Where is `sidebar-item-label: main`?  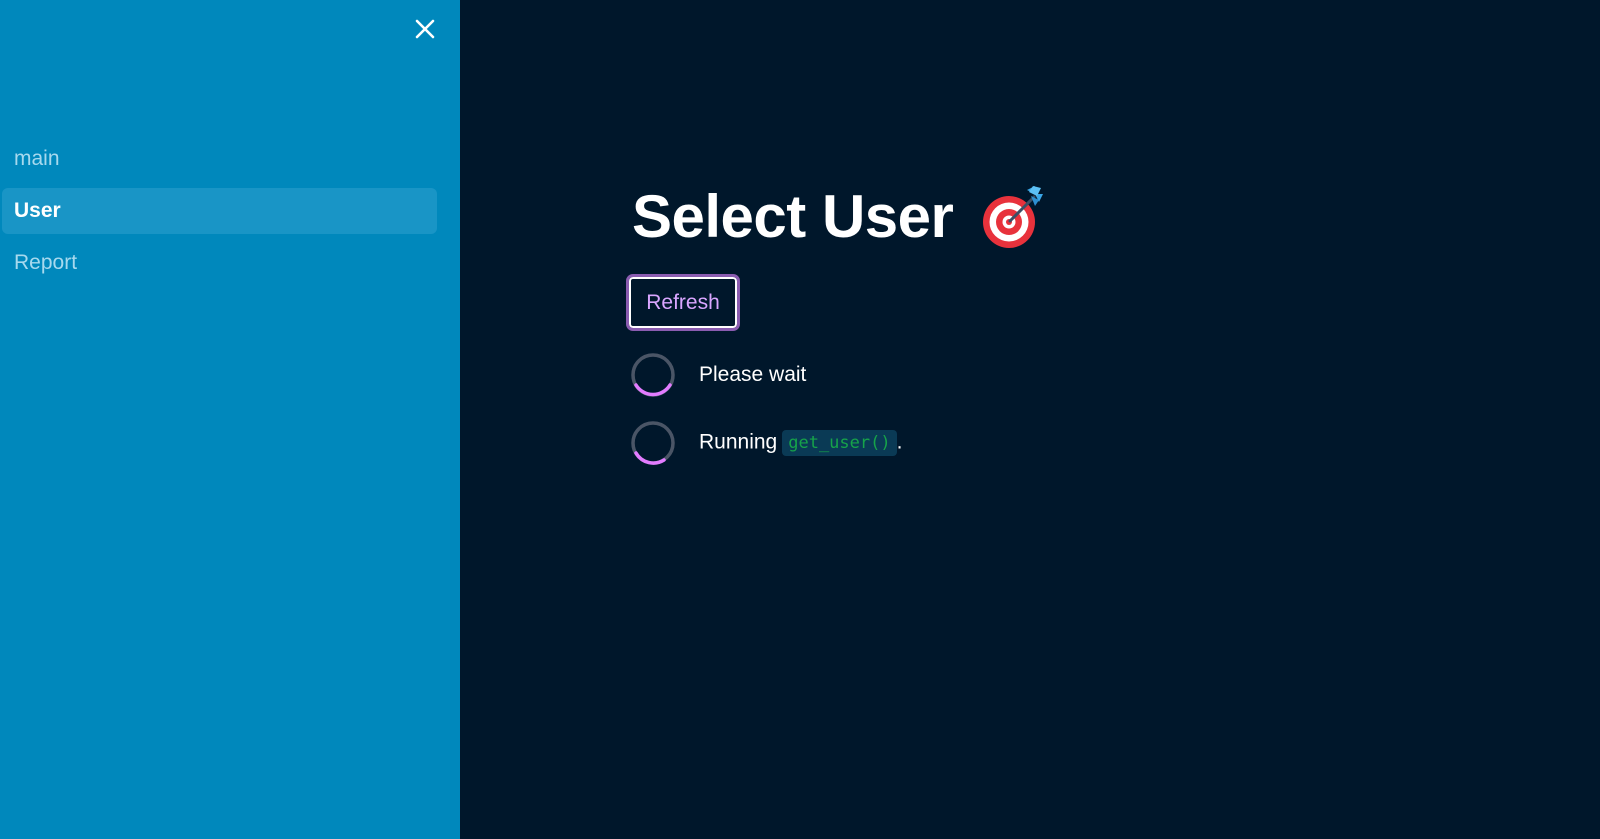
sidebar-item-label: main is located at coordinates (37, 158).